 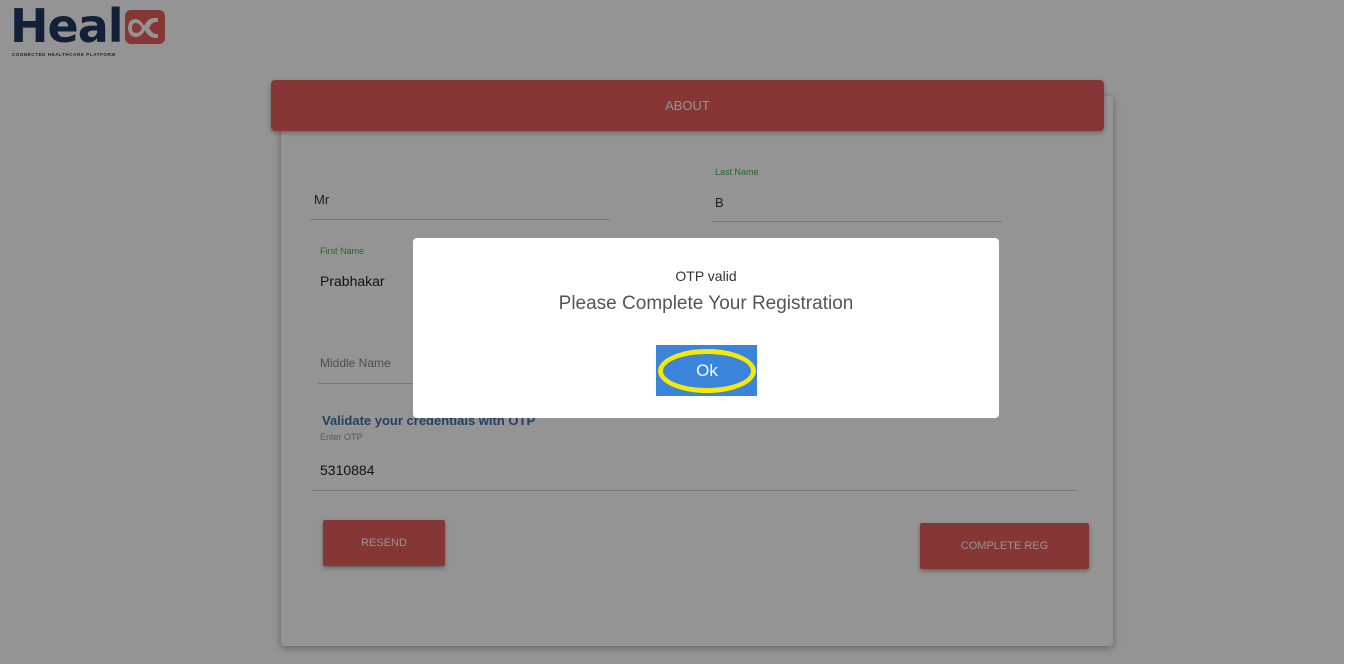 I want to click on screenshot-edge-right, so click(x=1350, y=334).